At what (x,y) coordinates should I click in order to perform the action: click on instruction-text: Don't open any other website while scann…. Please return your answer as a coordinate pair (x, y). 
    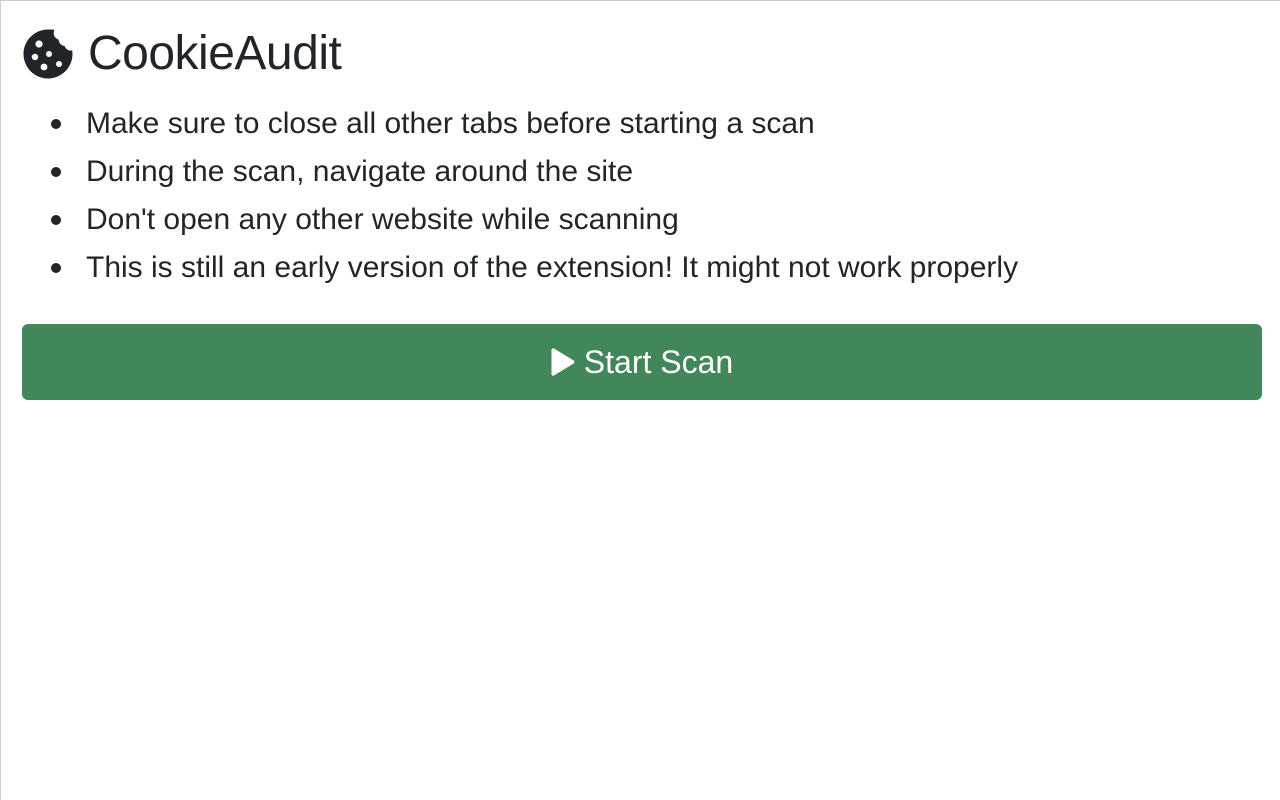
    Looking at the image, I should click on (382, 219).